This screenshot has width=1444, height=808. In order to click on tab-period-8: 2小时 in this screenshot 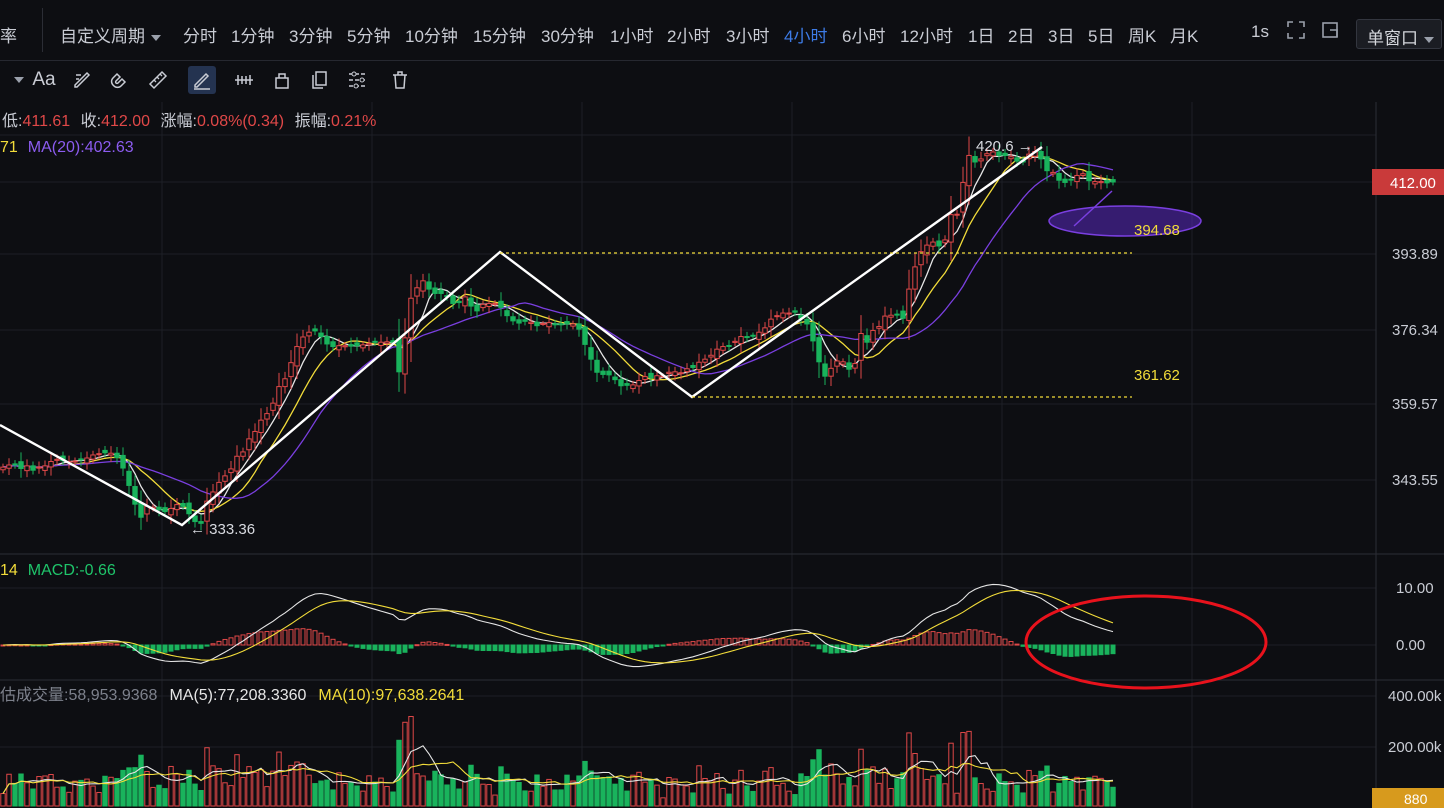, I will do `click(688, 34)`.